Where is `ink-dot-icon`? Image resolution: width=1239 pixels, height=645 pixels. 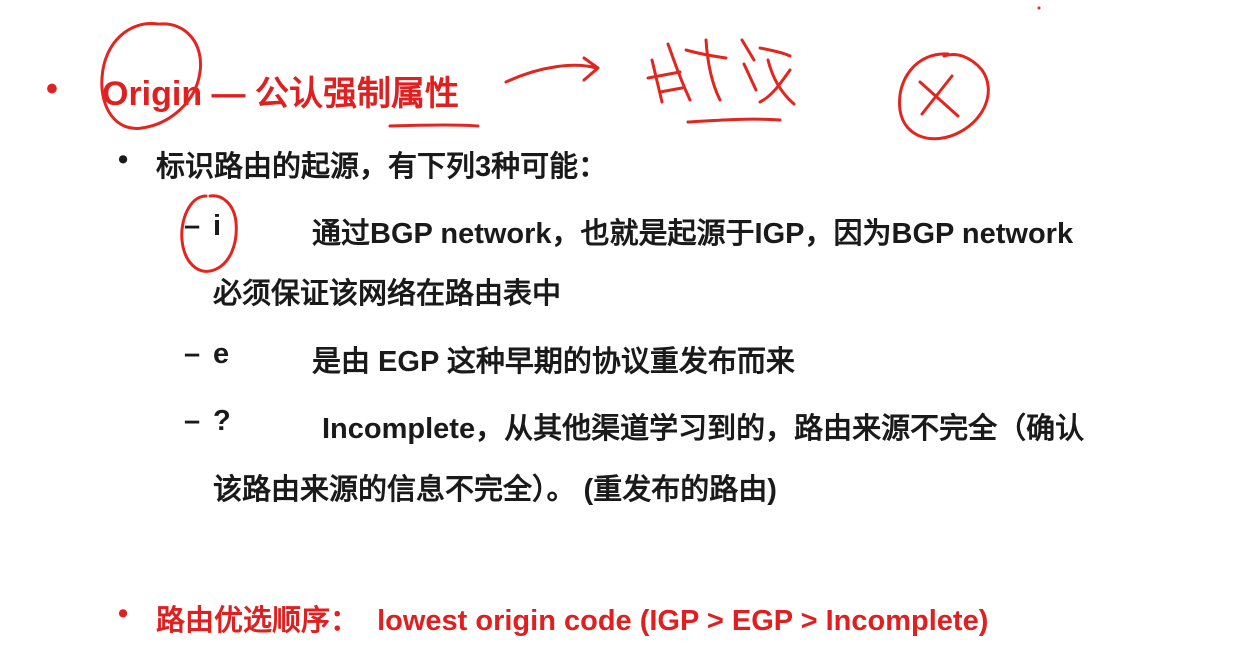 ink-dot-icon is located at coordinates (1039, 8).